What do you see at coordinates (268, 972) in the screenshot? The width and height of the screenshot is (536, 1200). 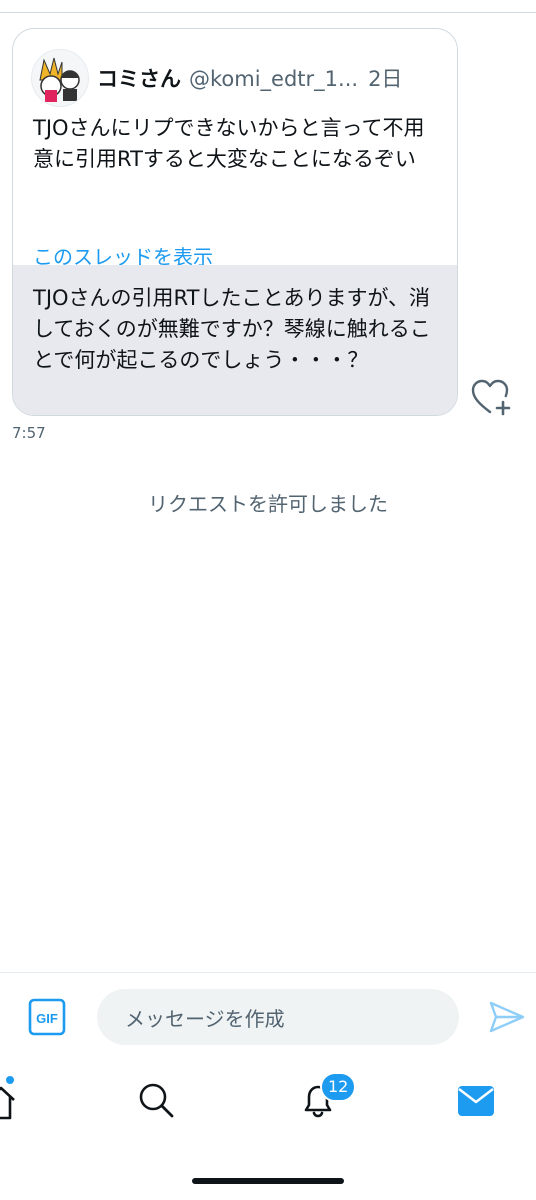 I see `composer-divider` at bounding box center [268, 972].